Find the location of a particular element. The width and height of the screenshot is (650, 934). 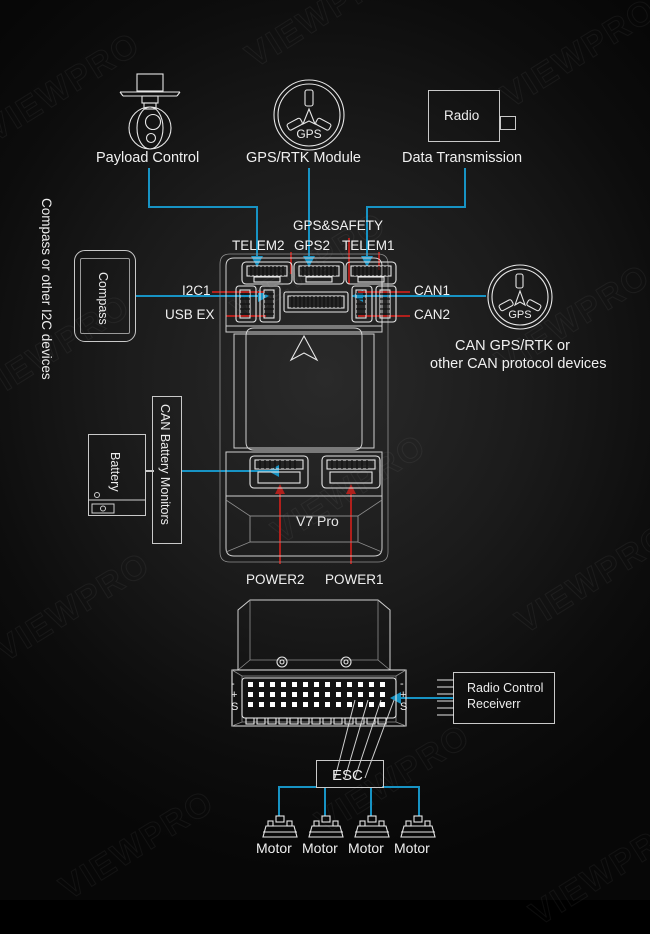

pin-label-right-plus: + is located at coordinates (403, 695).